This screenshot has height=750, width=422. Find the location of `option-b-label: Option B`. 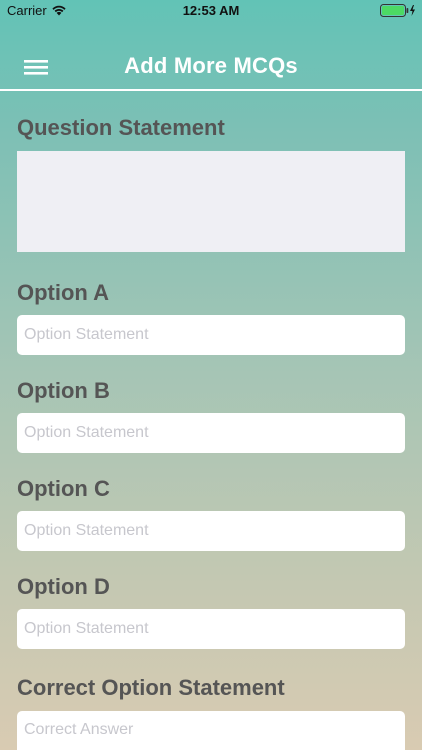

option-b-label: Option B is located at coordinates (63, 390).